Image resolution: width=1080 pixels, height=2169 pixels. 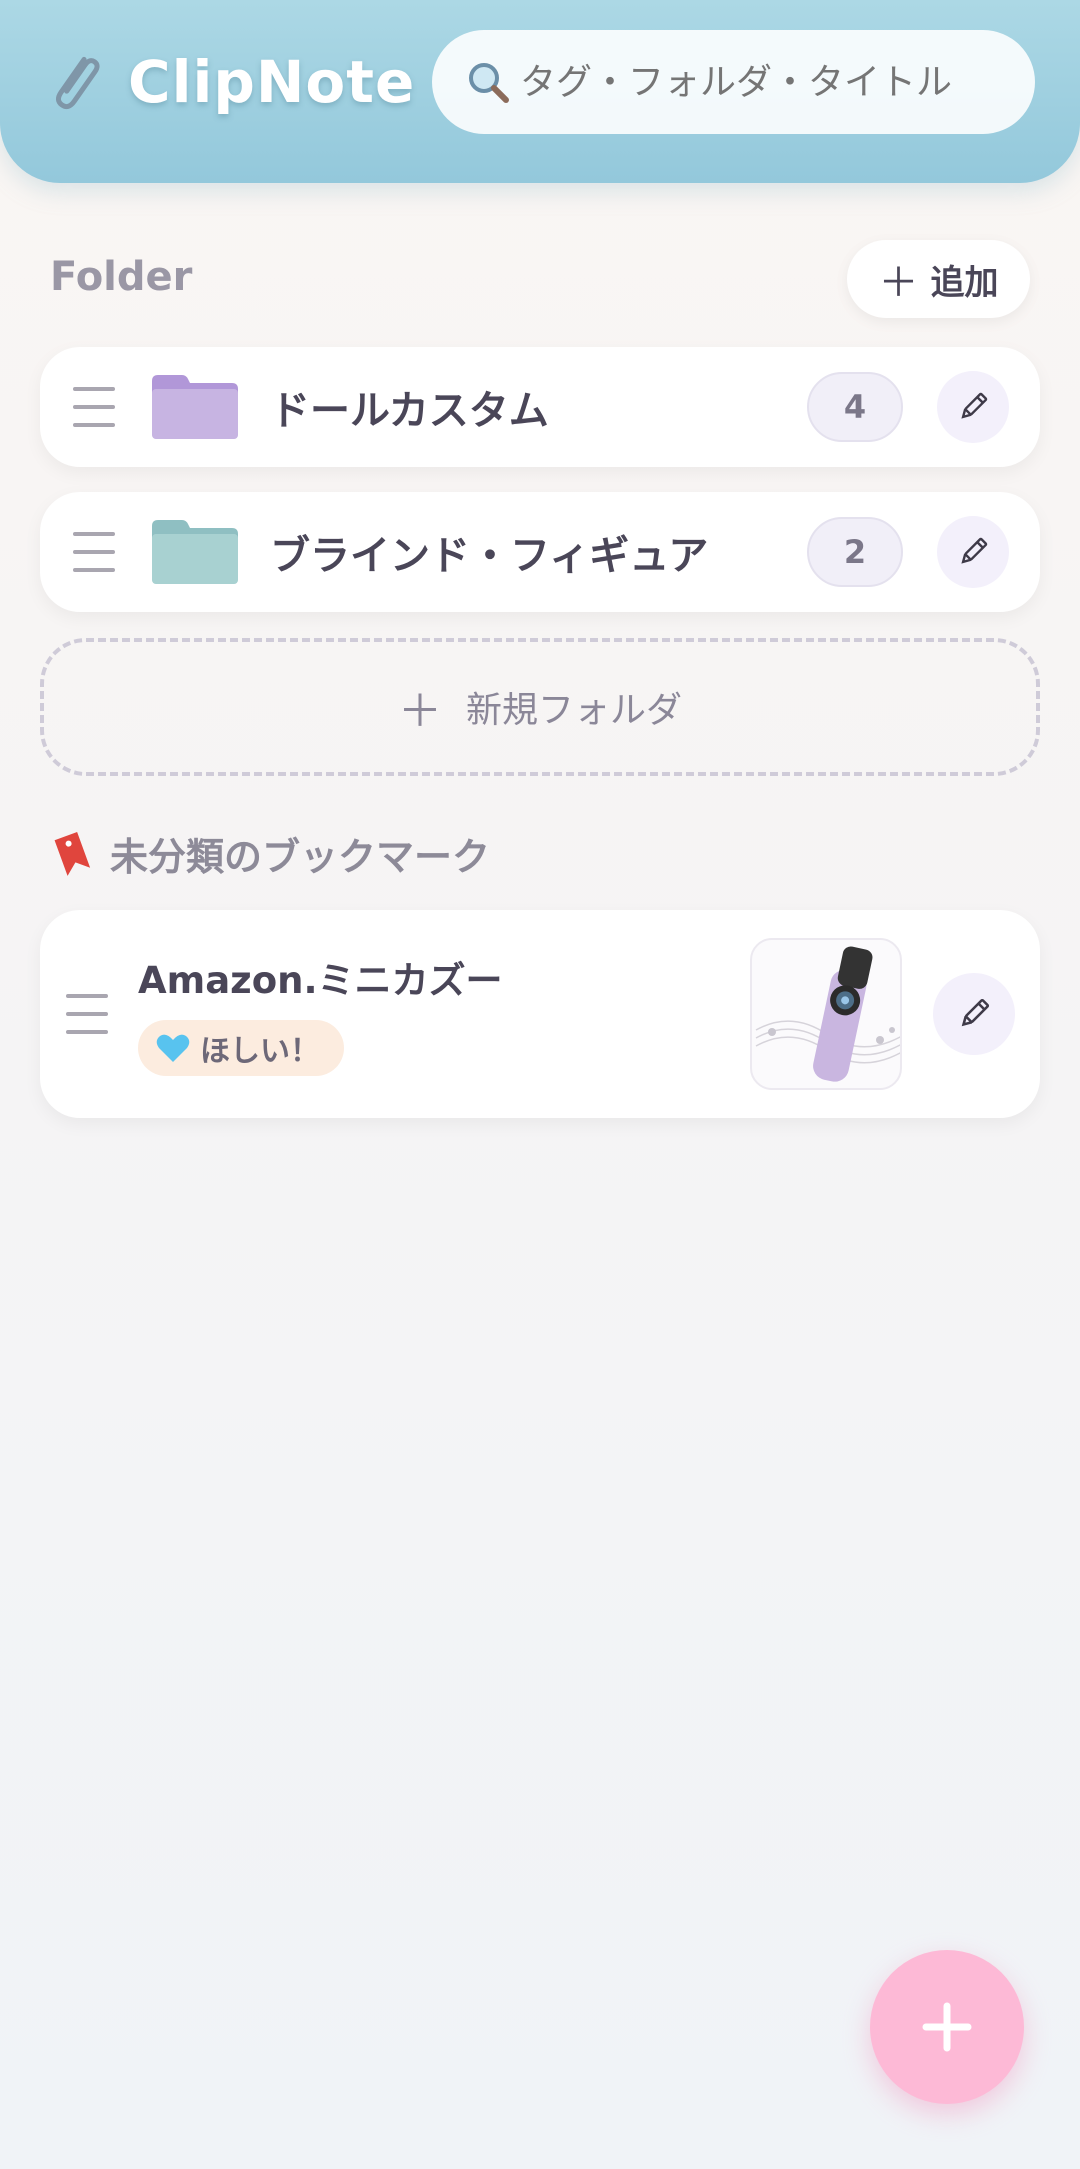 I want to click on bookmark-title: Amazon.ミニカズー, so click(x=320, y=980).